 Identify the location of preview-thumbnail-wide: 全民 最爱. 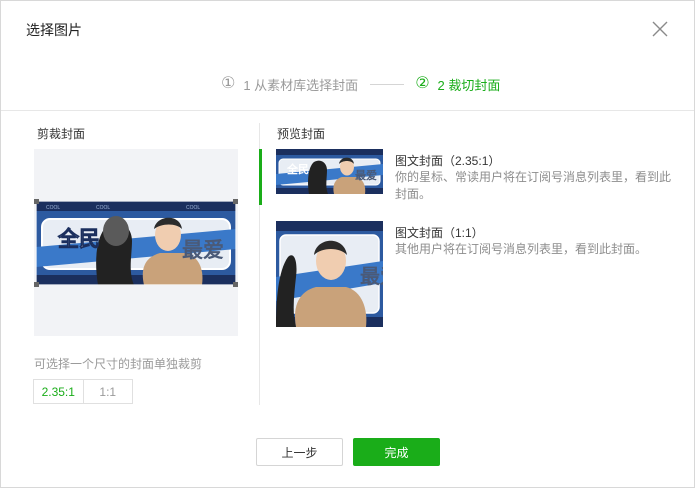
(329, 171).